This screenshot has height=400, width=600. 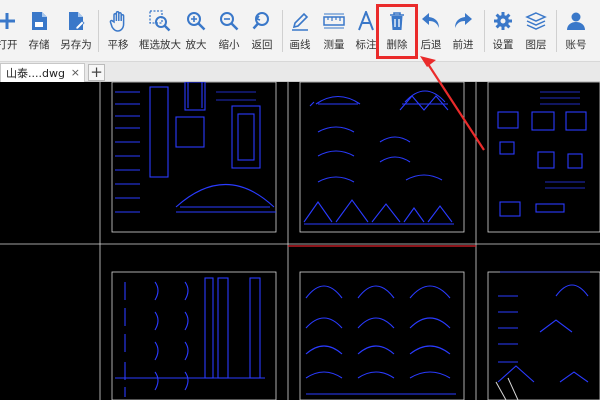 I want to click on open-label: 打开, so click(x=9, y=45).